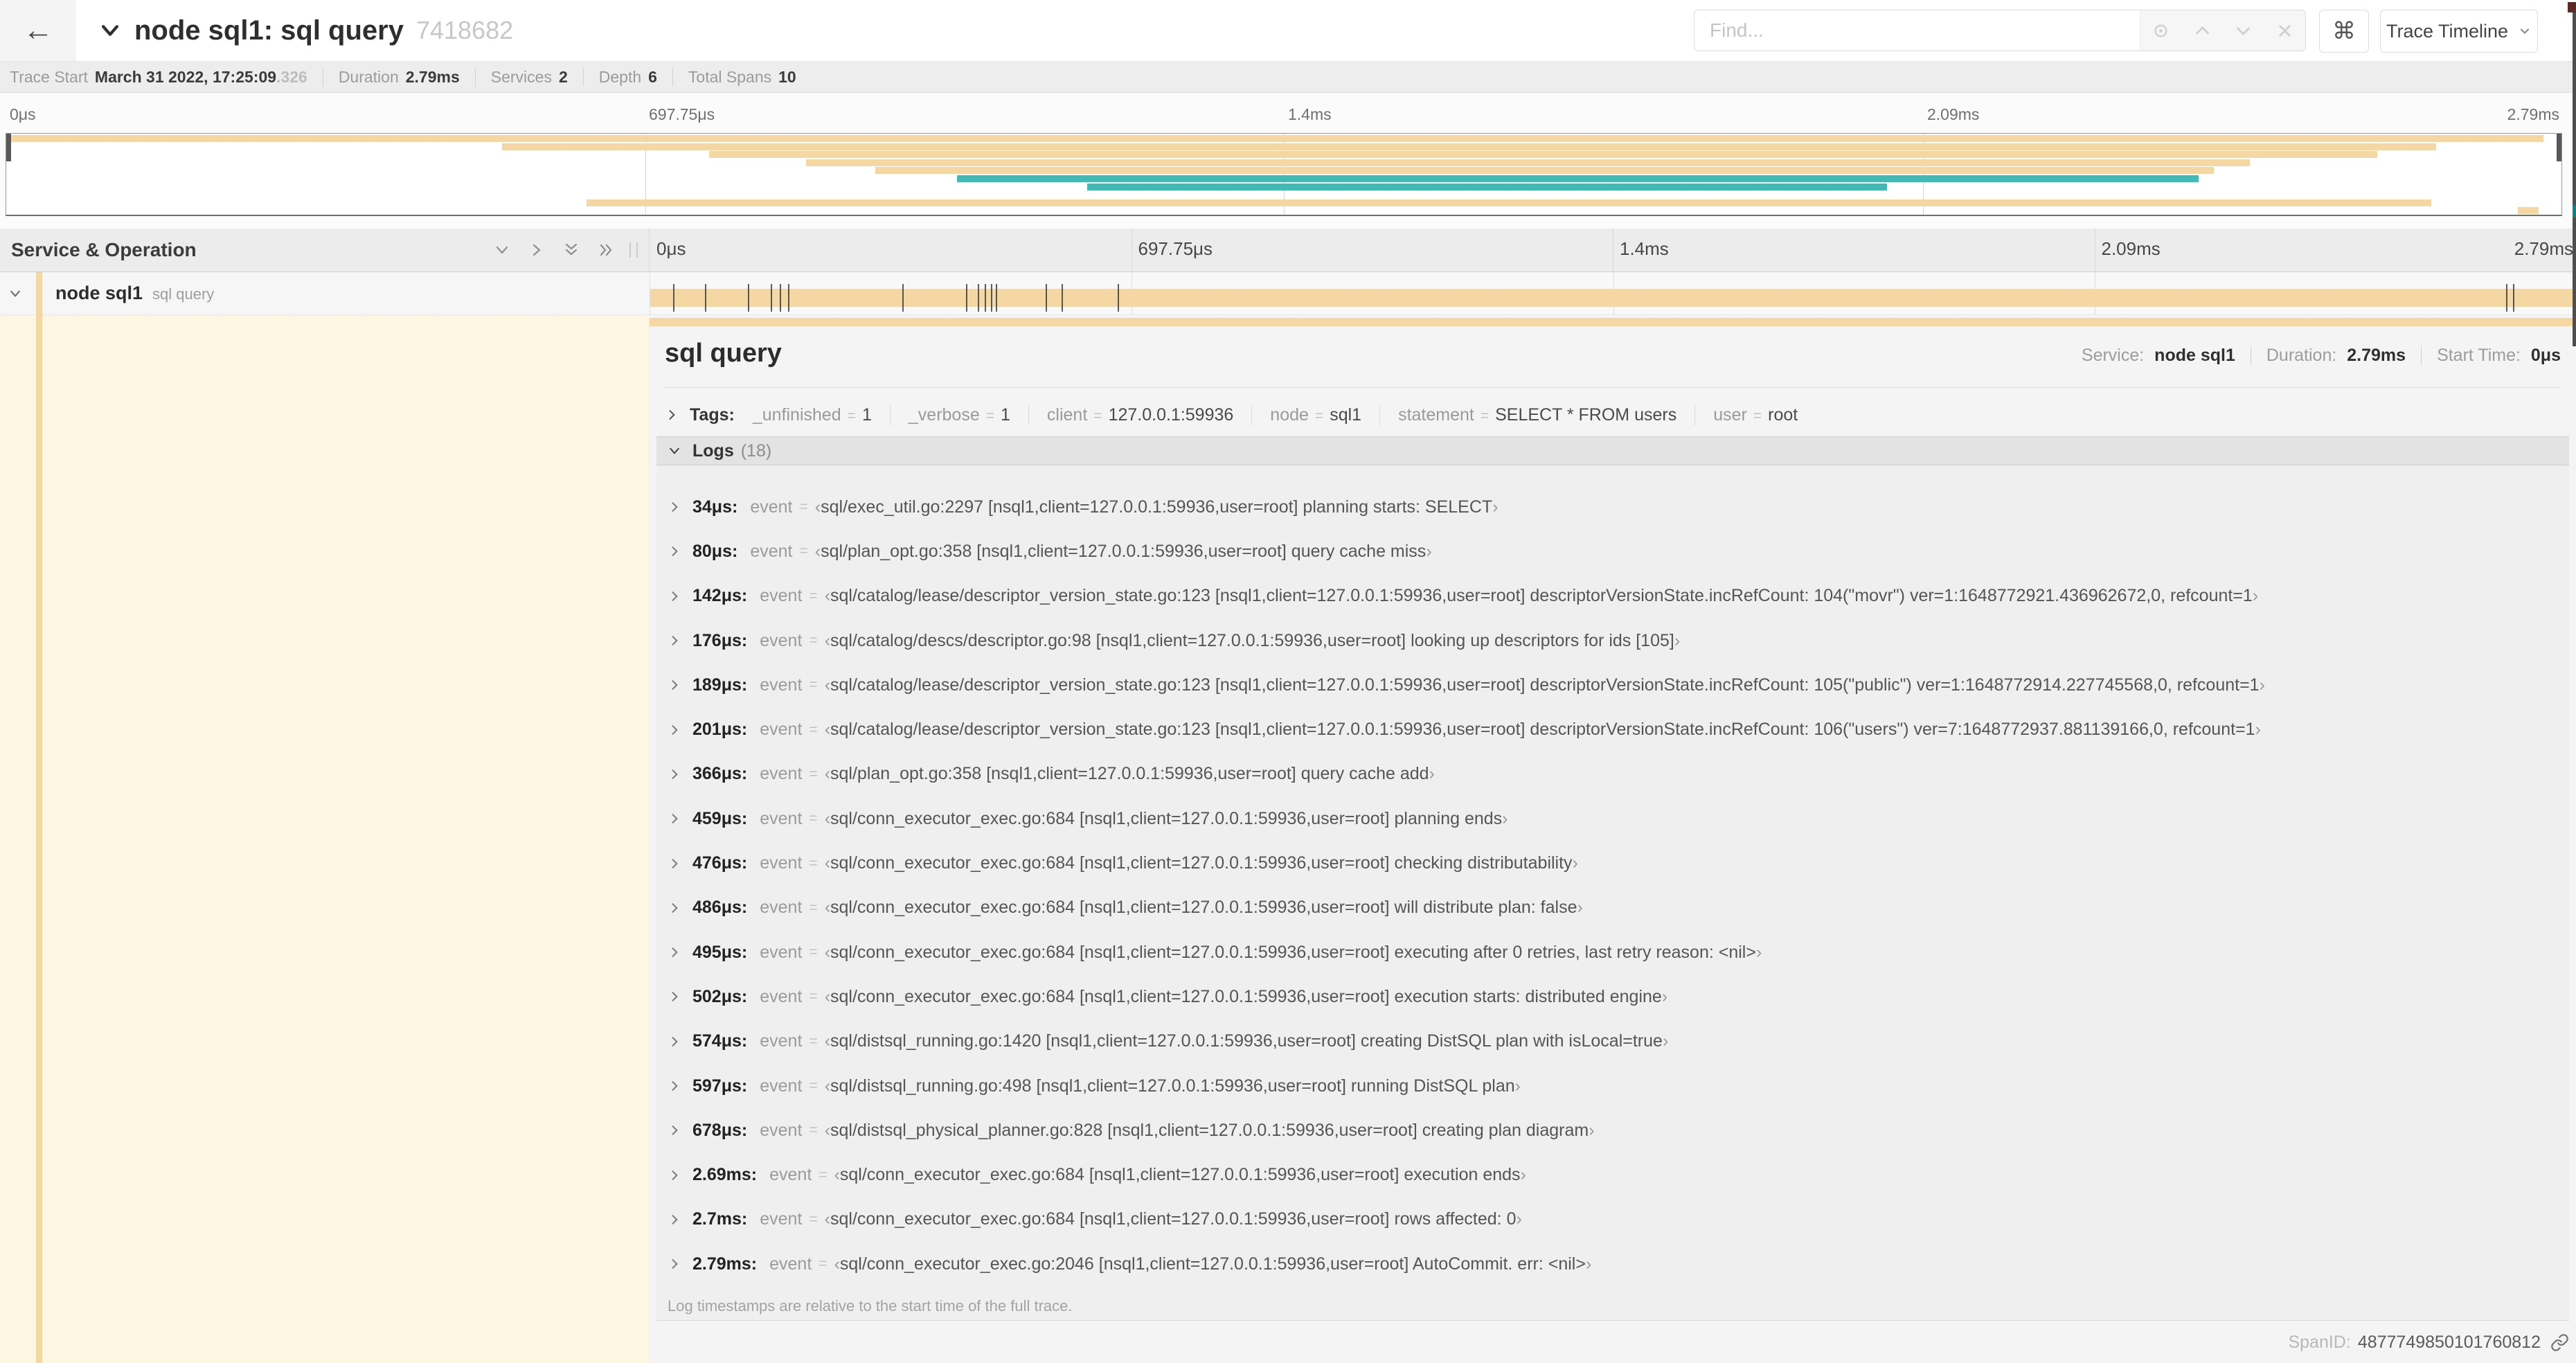  What do you see at coordinates (606, 250) in the screenshot?
I see `expand-all-double-chevron-right-icon` at bounding box center [606, 250].